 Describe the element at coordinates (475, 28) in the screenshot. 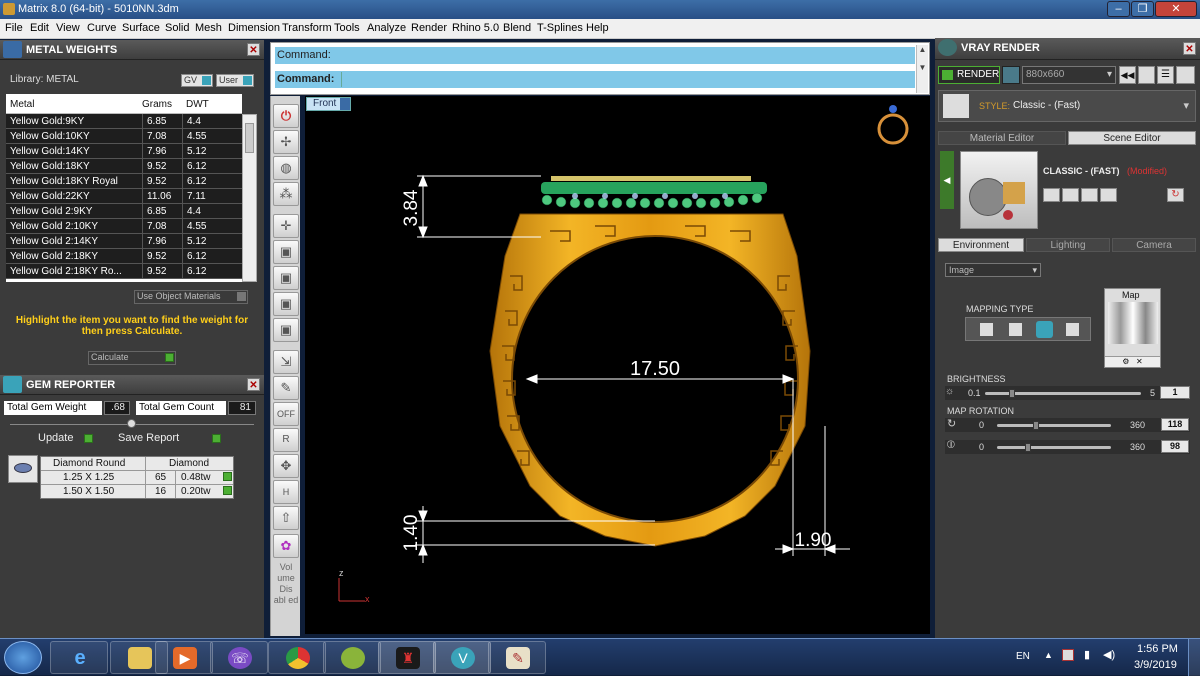

I see `menu-rhino: Rhino 5.0` at that location.